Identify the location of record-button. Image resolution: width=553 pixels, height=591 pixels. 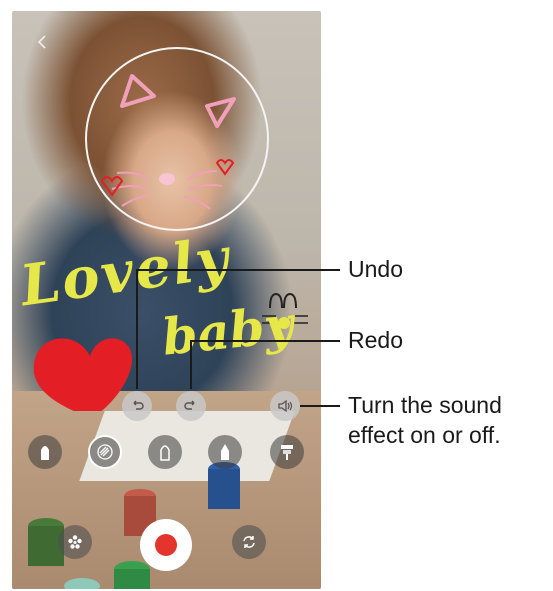
(166, 545).